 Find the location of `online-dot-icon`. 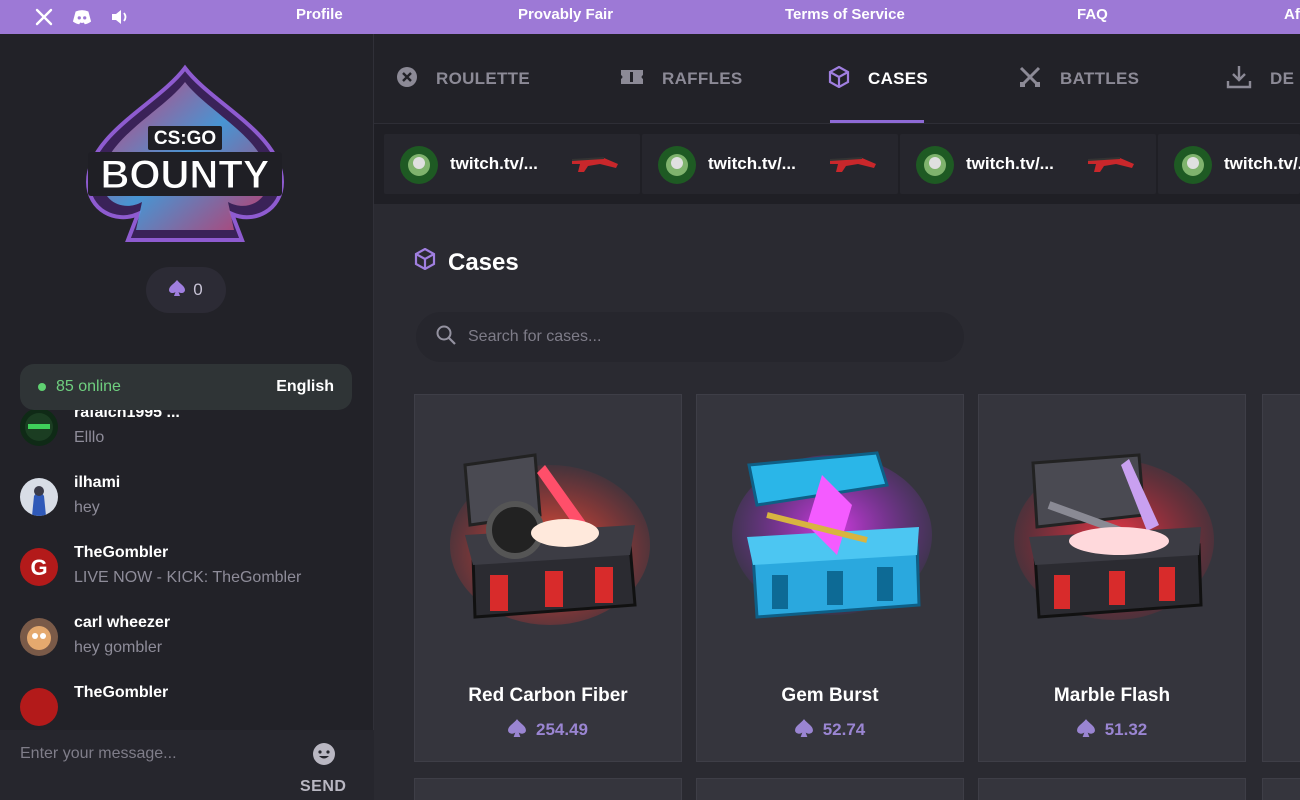

online-dot-icon is located at coordinates (42, 387).